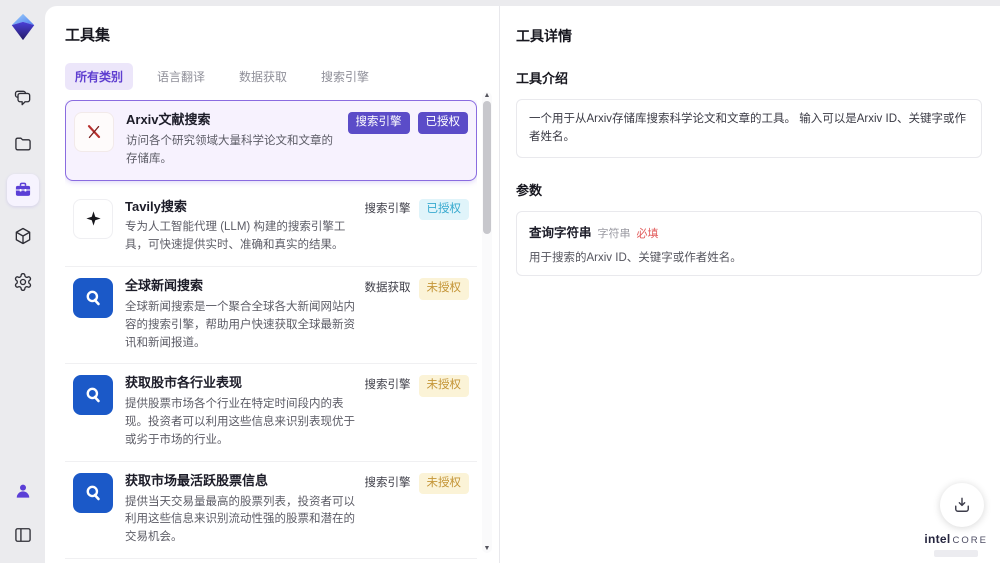 Image resolution: width=1000 pixels, height=563 pixels. Describe the element at coordinates (23, 144) in the screenshot. I see `folder-icon` at that location.